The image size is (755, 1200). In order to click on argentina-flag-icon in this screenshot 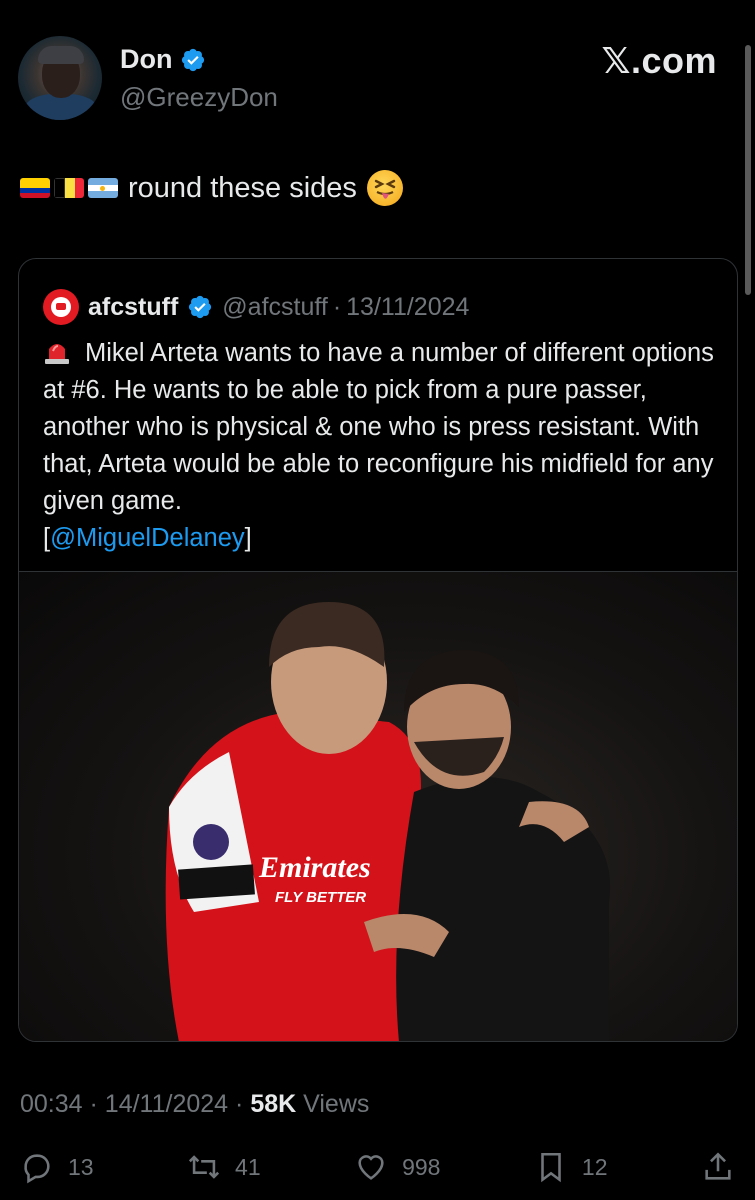, I will do `click(103, 188)`.